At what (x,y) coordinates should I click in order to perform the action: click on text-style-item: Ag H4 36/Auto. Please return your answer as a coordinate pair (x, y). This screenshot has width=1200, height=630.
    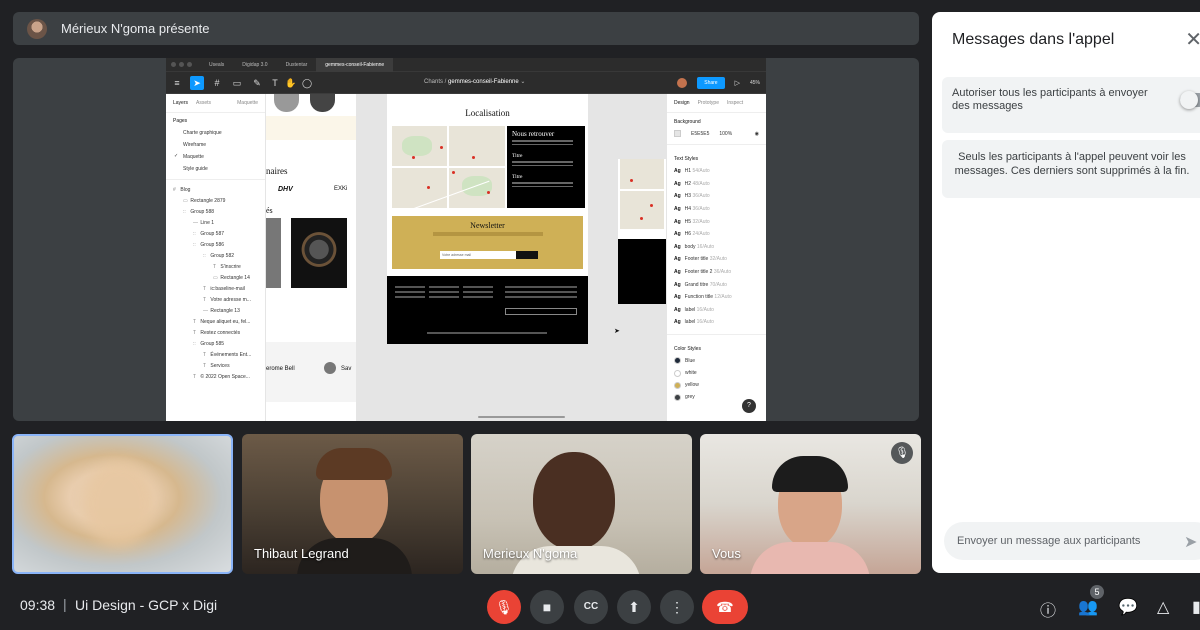
    Looking at the image, I should click on (716, 209).